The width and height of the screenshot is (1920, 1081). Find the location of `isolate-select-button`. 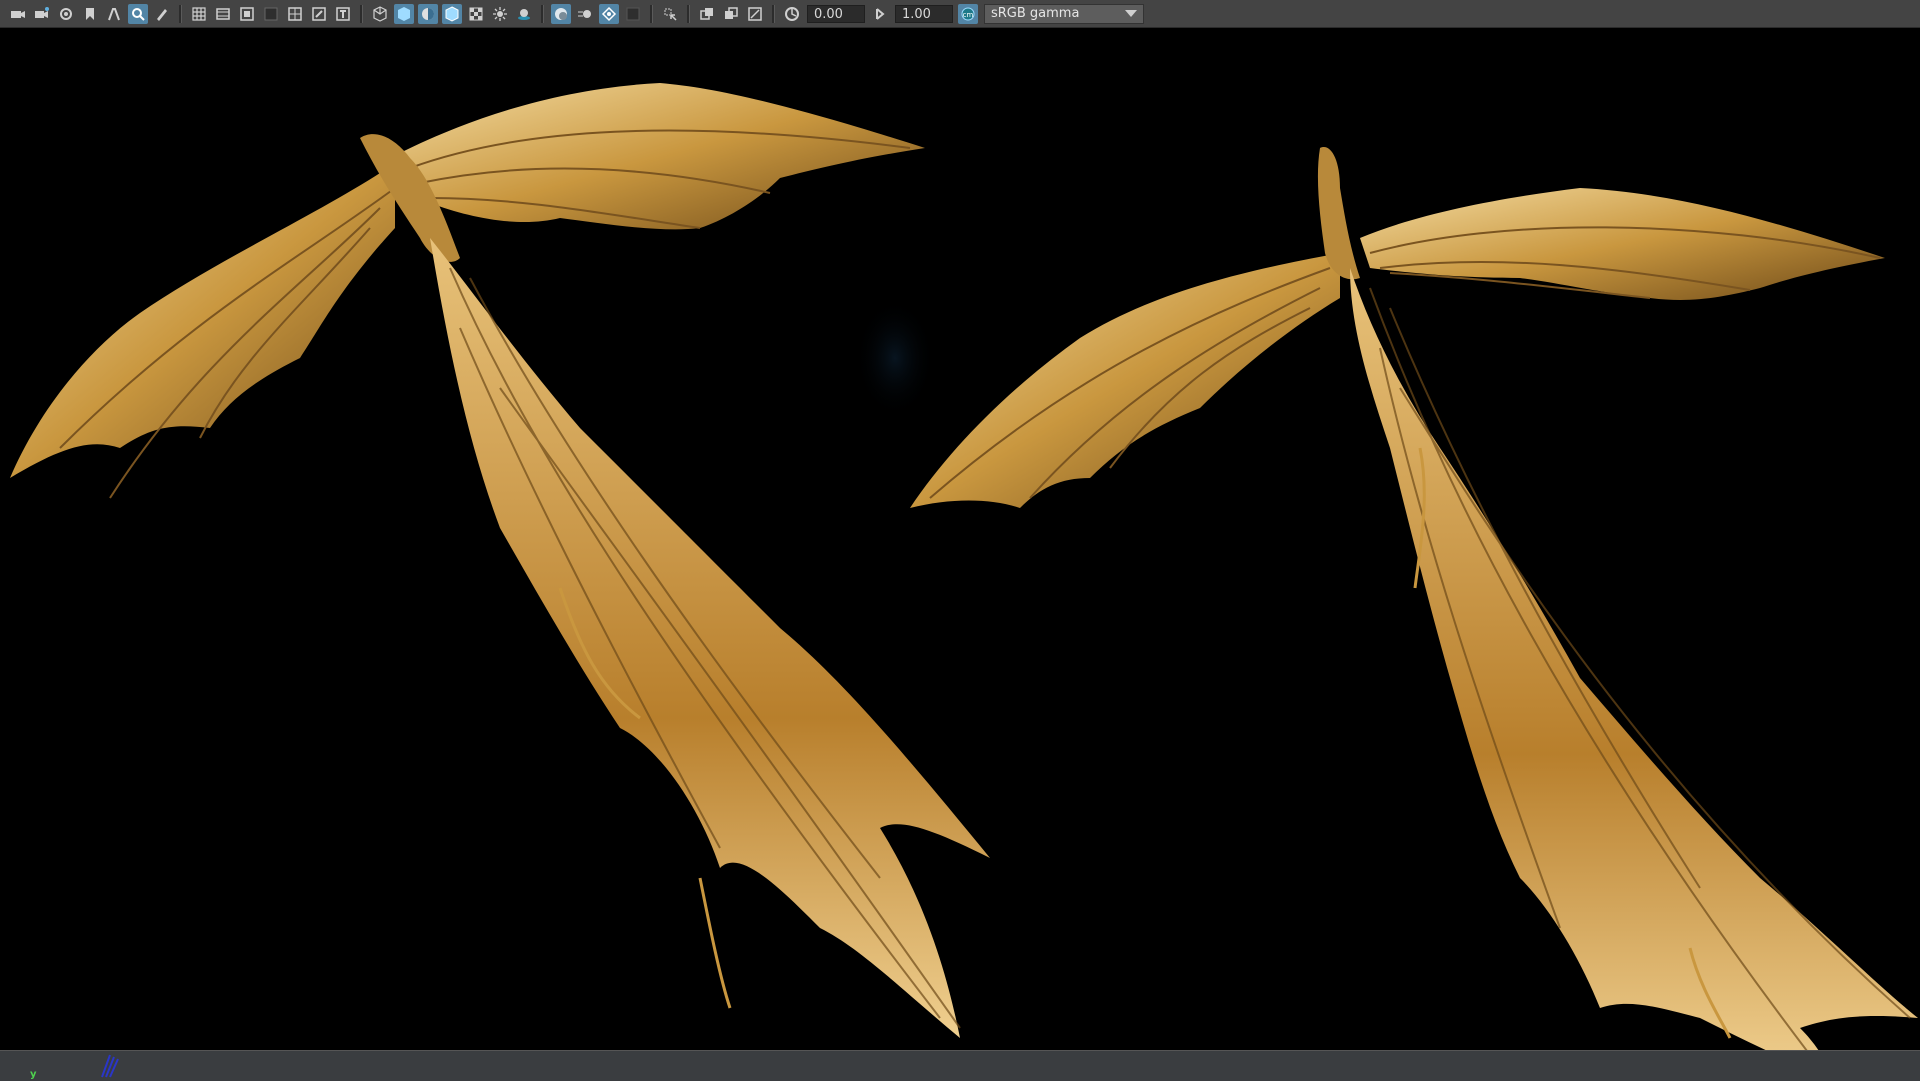

isolate-select-button is located at coordinates (670, 14).